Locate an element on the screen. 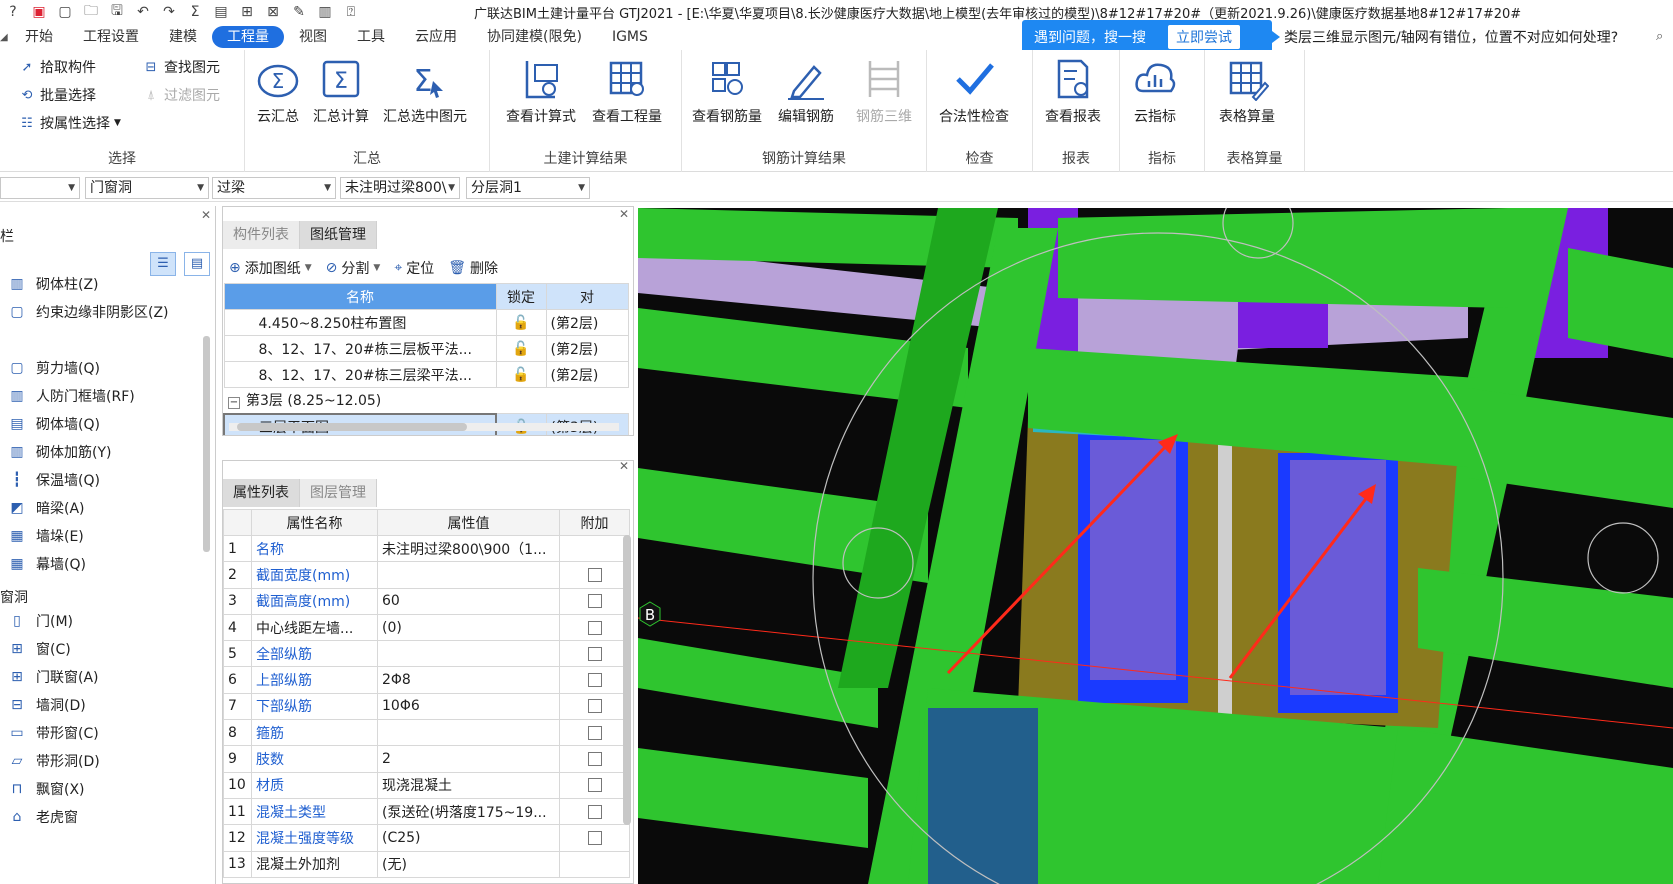 This screenshot has height=884, width=1673. new-icon: ▣ is located at coordinates (39, 12).